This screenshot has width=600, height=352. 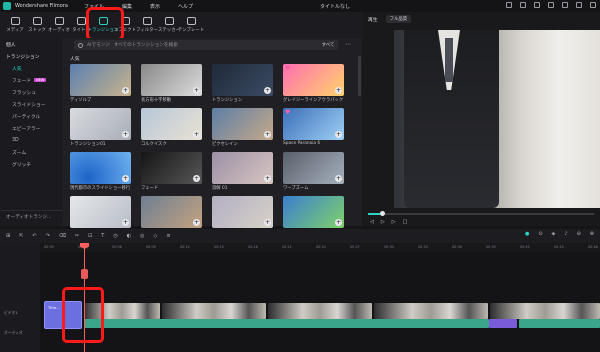 What do you see at coordinates (31, 152) in the screenshot?
I see `sidebar-item-zoom: ズーム` at bounding box center [31, 152].